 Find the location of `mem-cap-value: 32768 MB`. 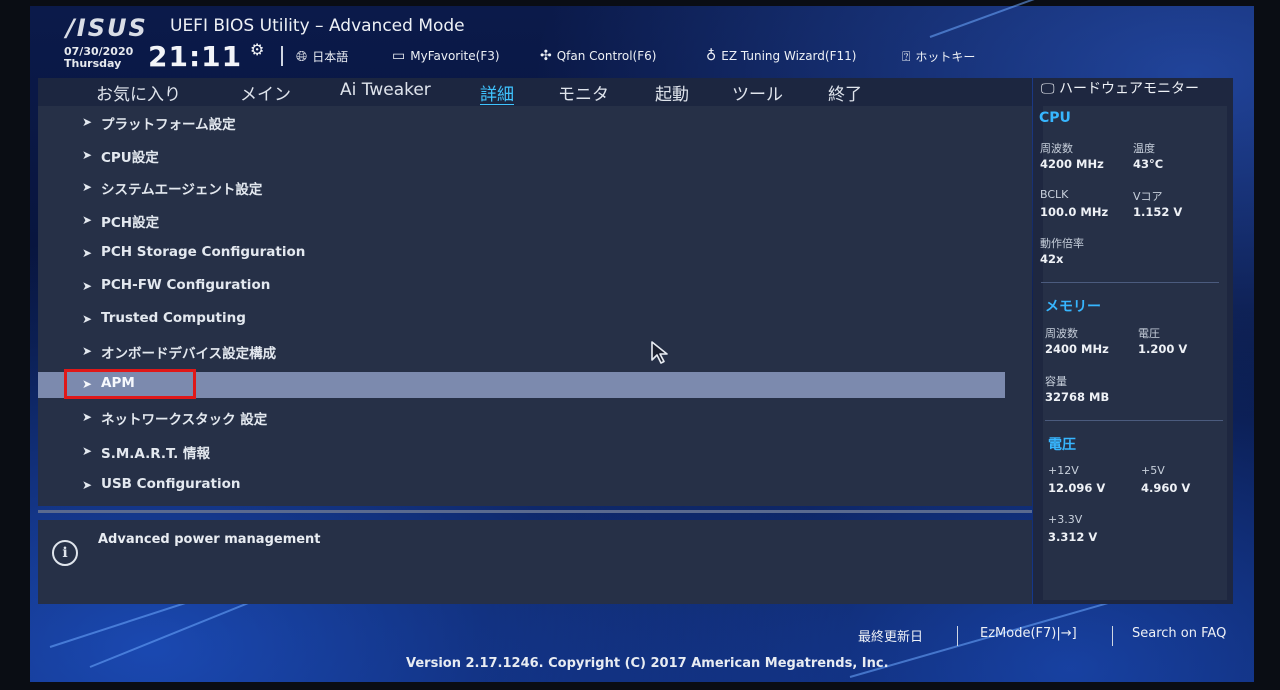

mem-cap-value: 32768 MB is located at coordinates (1077, 397).